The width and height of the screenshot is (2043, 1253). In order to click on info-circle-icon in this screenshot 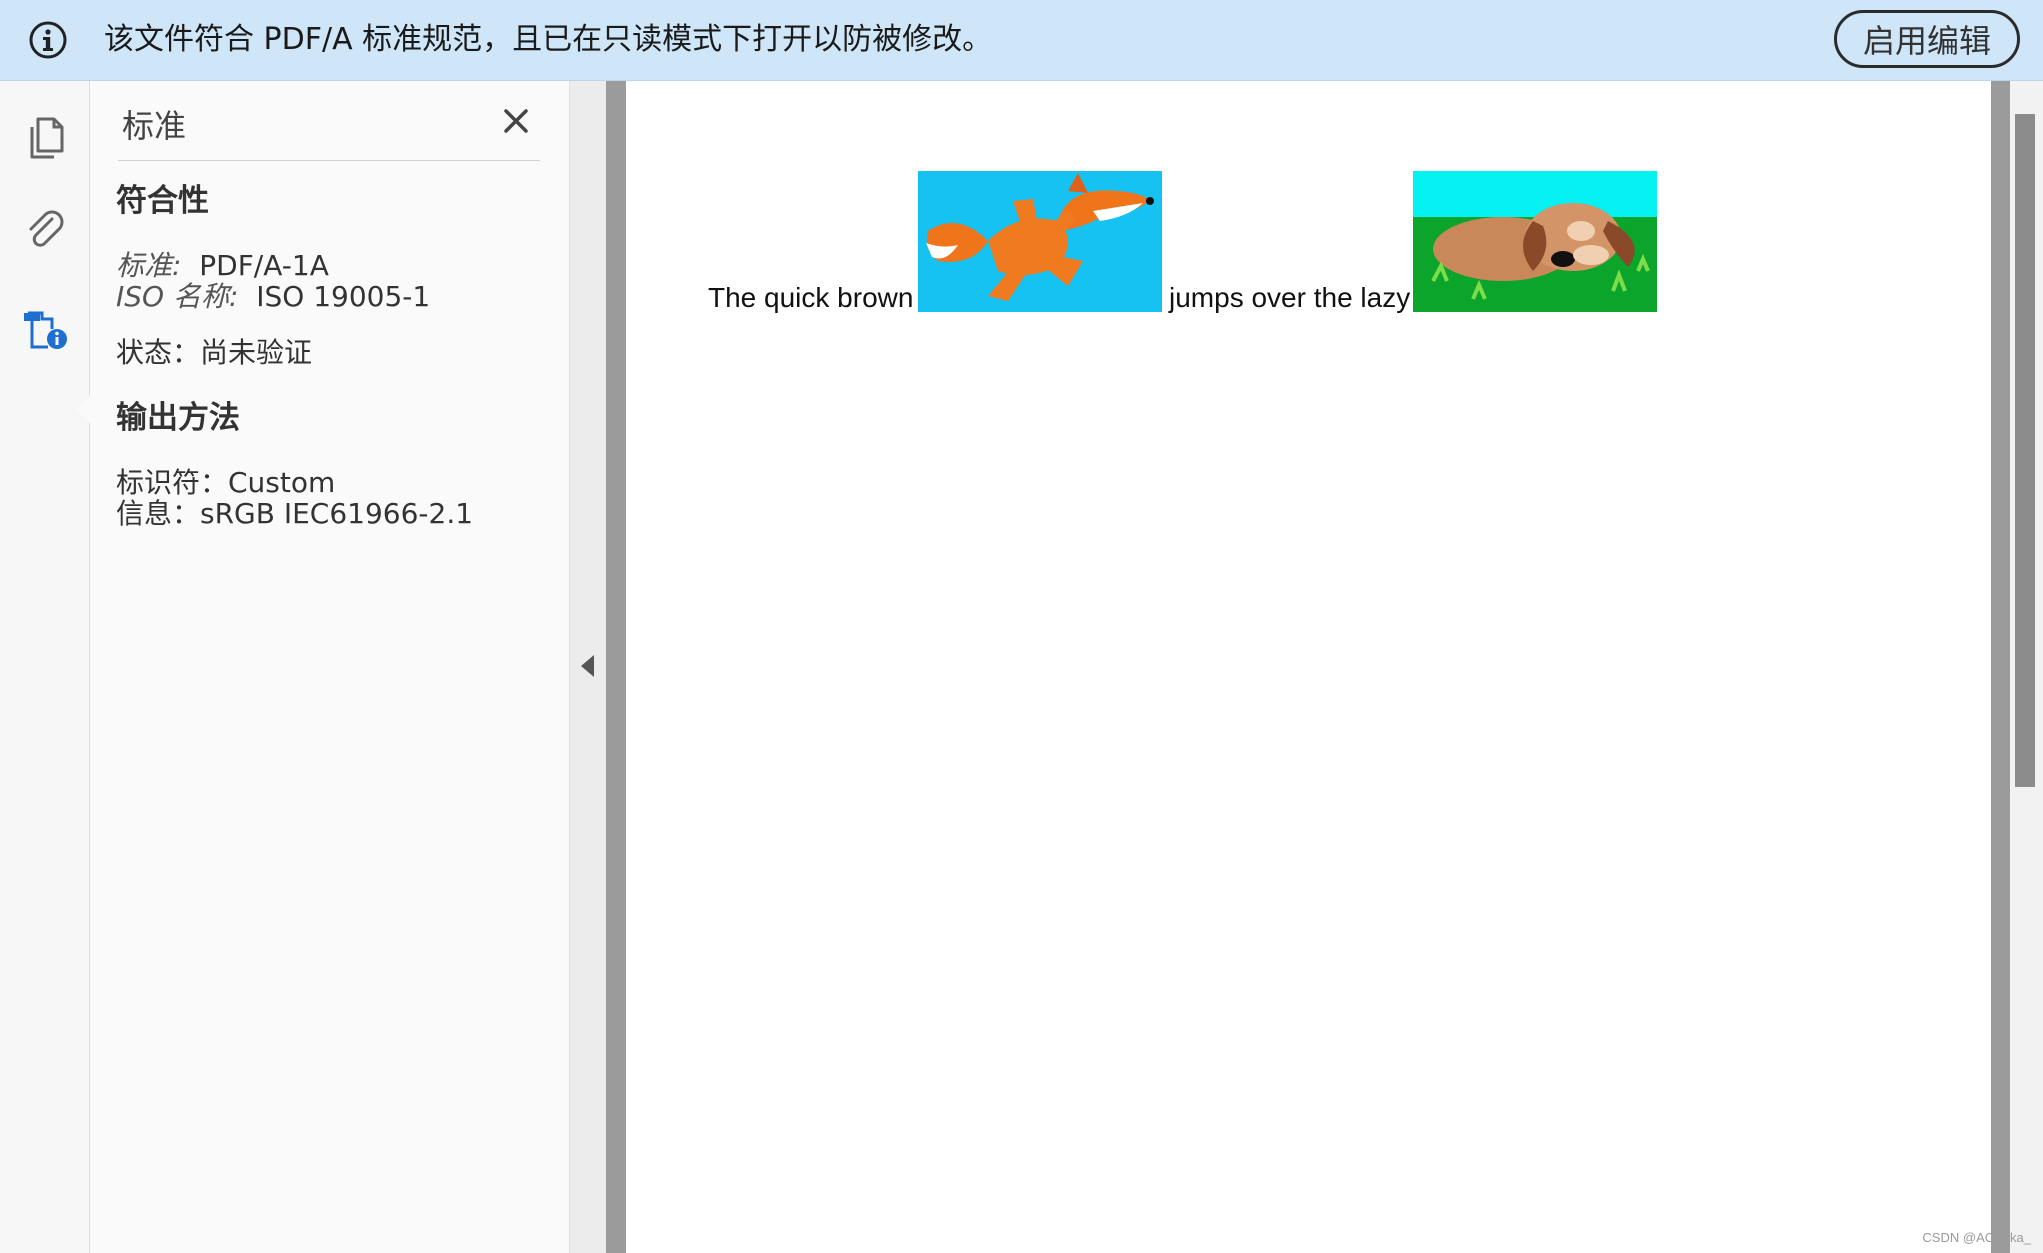, I will do `click(48, 40)`.